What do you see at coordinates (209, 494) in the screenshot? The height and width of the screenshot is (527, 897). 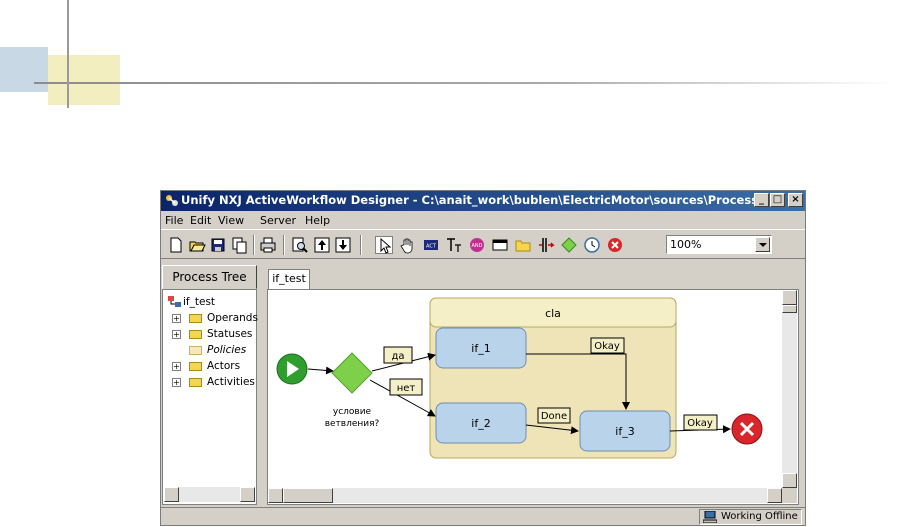 I see `tree-horizontal-scrollbar` at bounding box center [209, 494].